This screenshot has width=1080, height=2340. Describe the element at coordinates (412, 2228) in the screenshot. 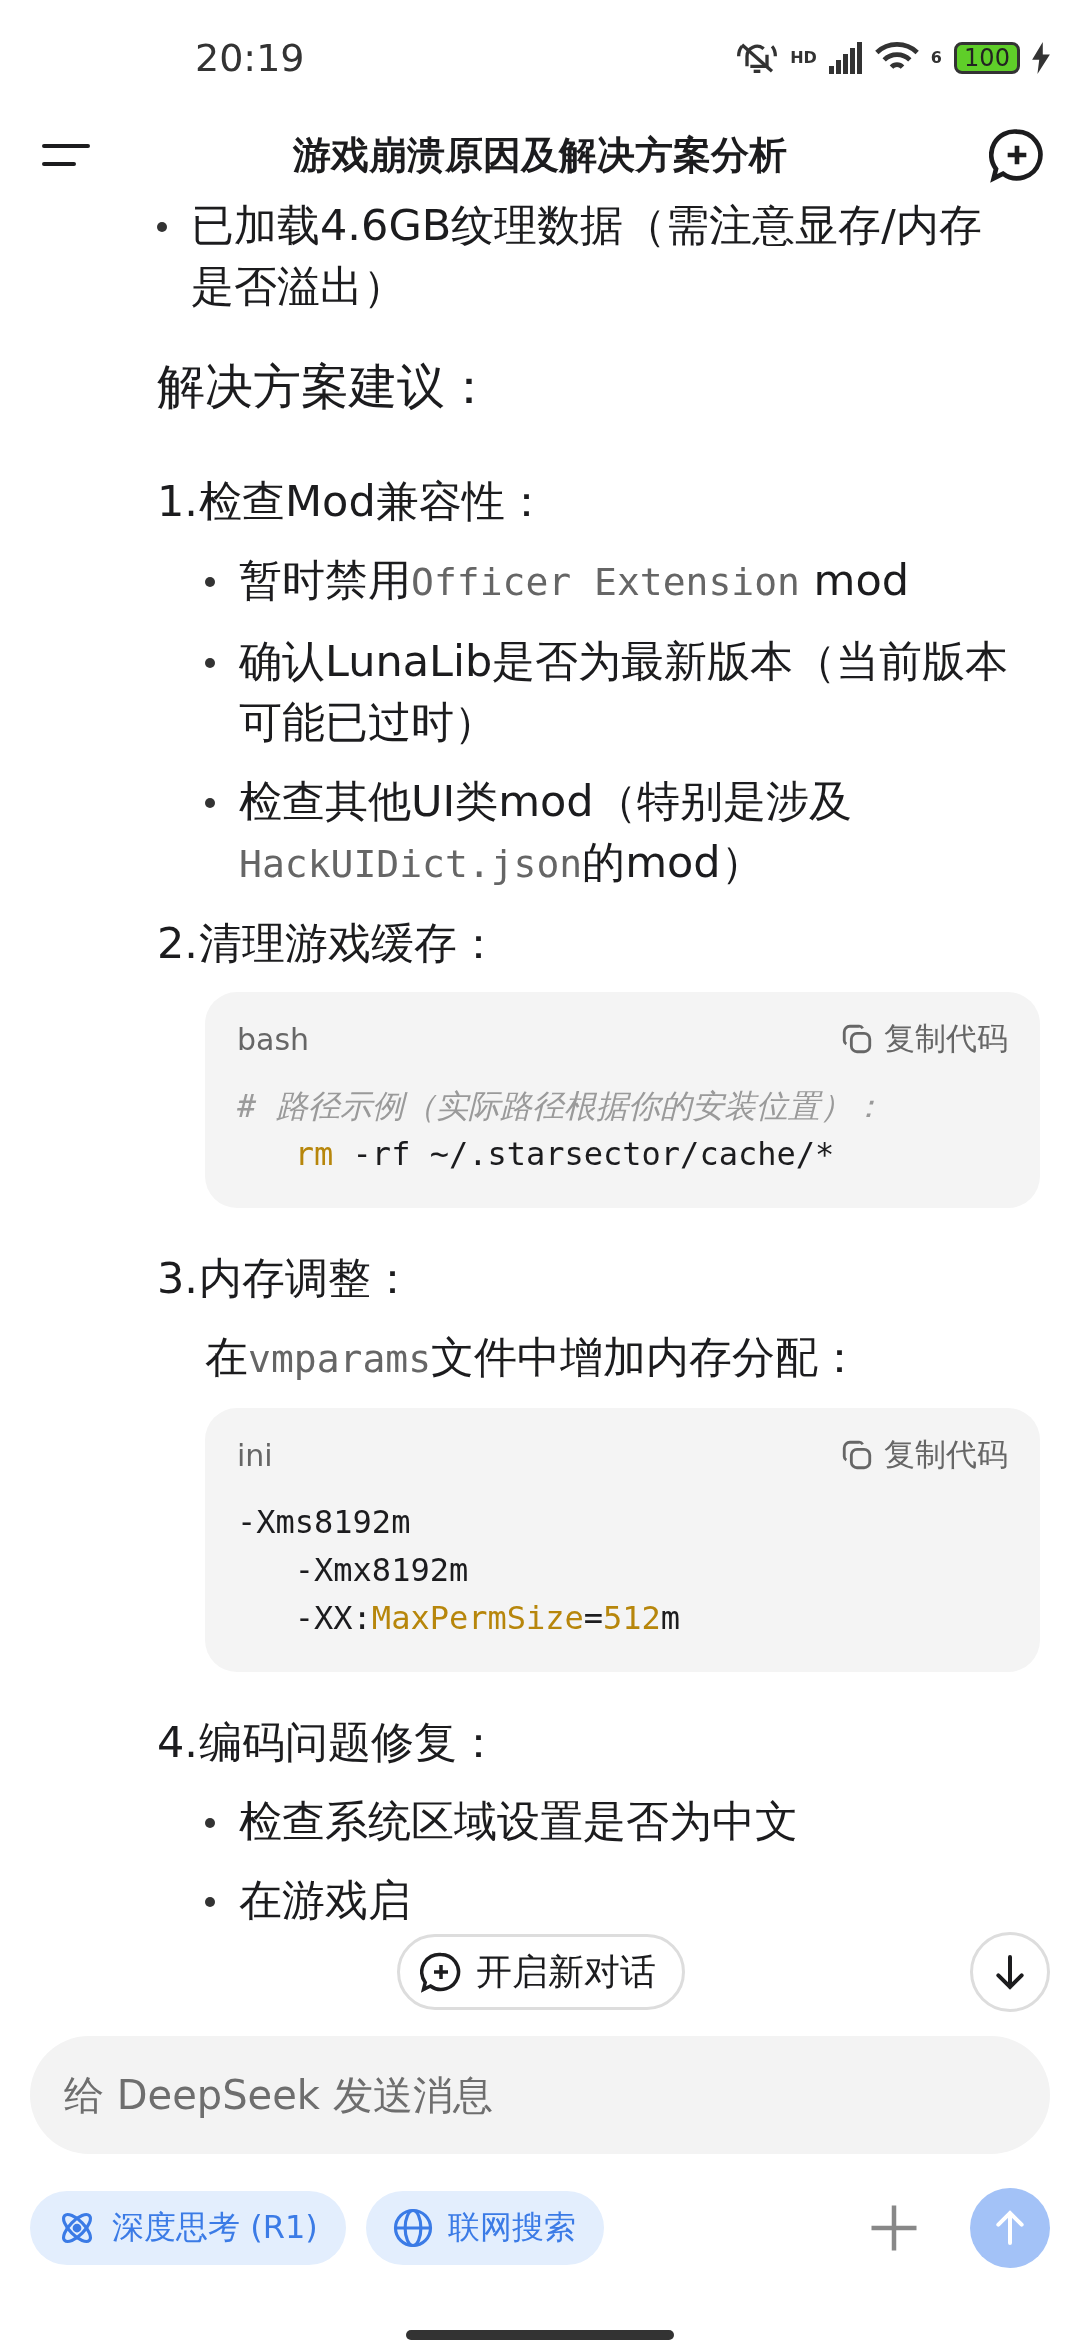

I see `globe-icon` at that location.